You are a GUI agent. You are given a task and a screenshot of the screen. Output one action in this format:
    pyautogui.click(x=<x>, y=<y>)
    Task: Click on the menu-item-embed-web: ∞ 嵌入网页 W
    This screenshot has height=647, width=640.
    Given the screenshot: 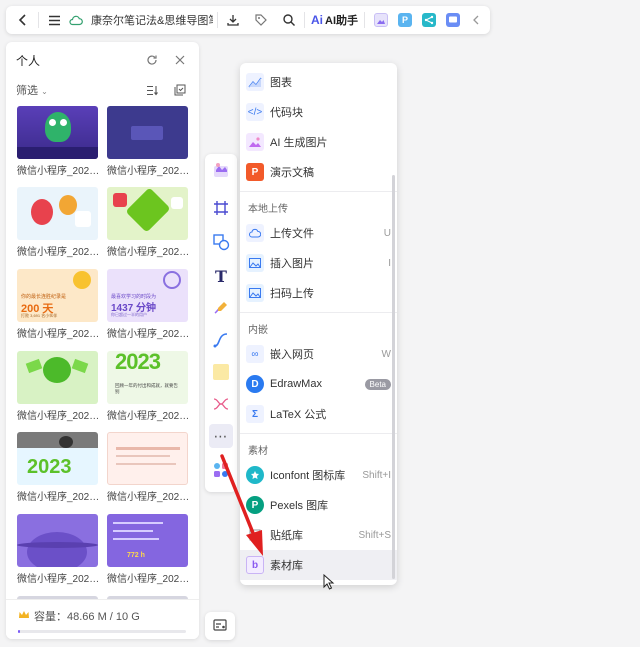 What is the action you would take?
    pyautogui.click(x=318, y=354)
    